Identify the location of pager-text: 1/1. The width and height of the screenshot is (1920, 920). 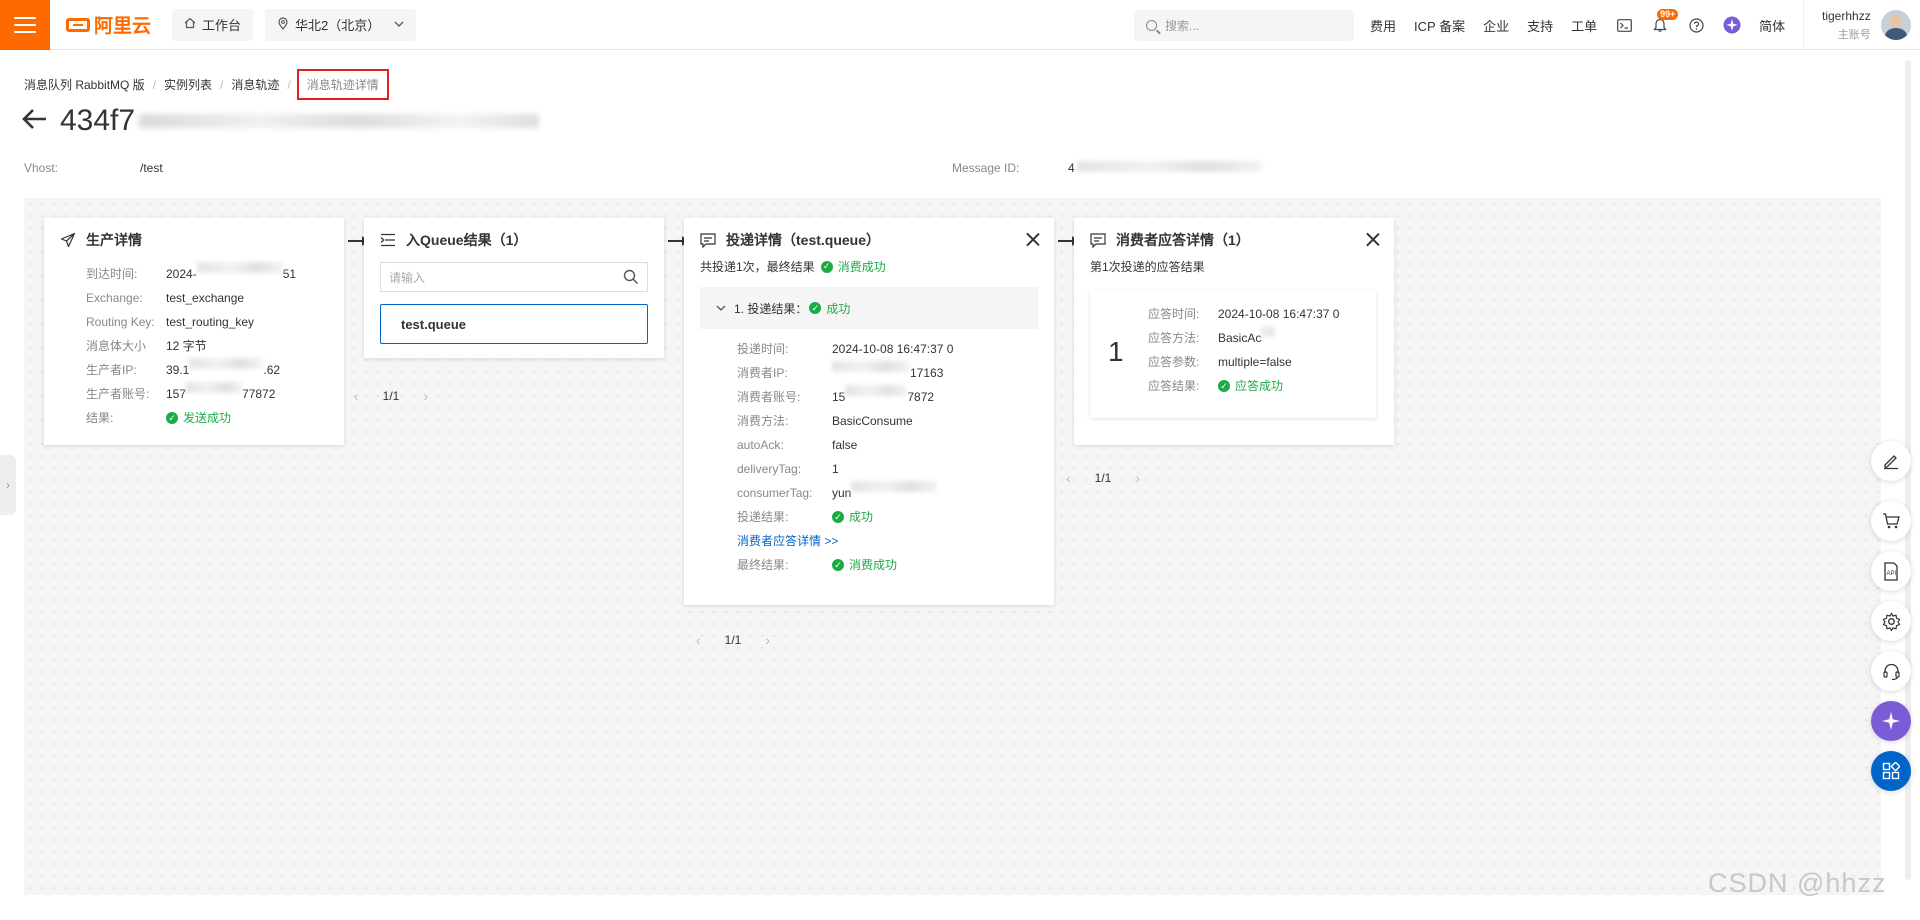
(1103, 478).